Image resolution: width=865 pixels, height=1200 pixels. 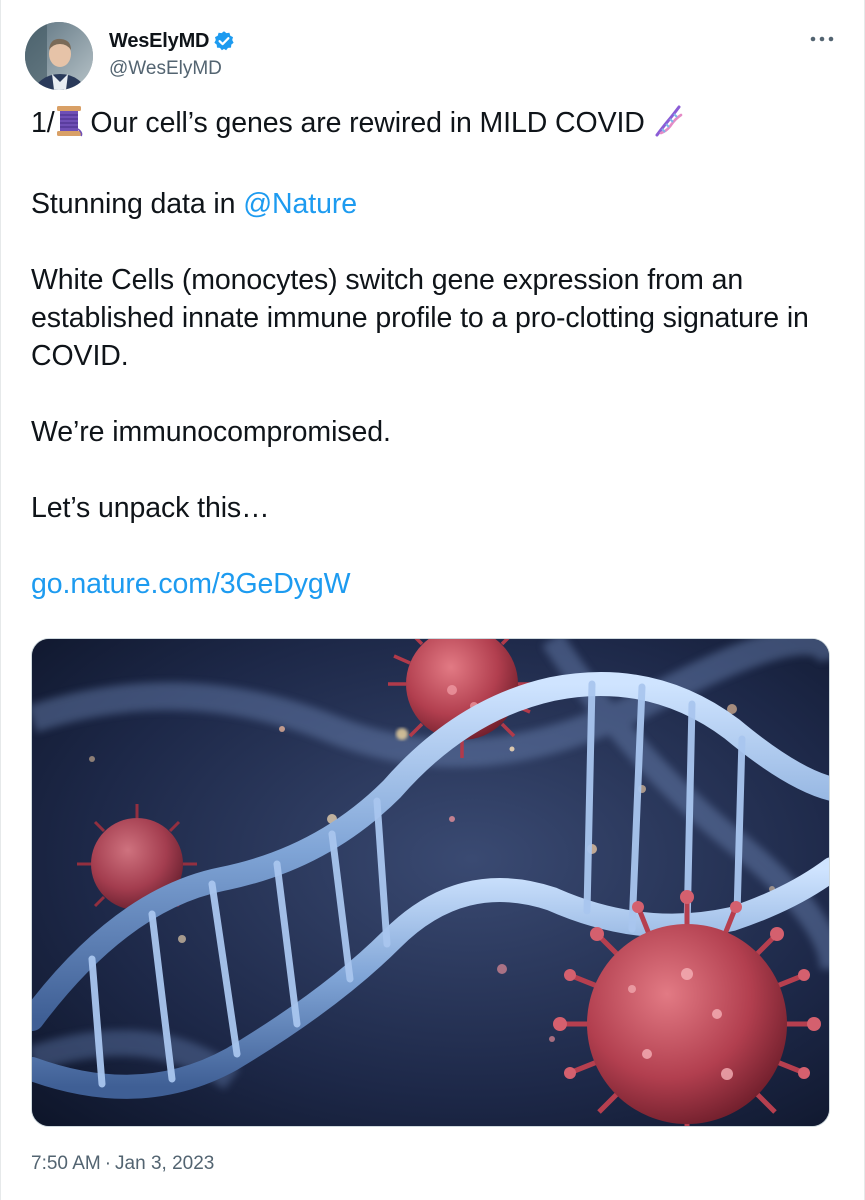 I want to click on tweet-paragraph-4: We’re immunocompromised., so click(x=211, y=432).